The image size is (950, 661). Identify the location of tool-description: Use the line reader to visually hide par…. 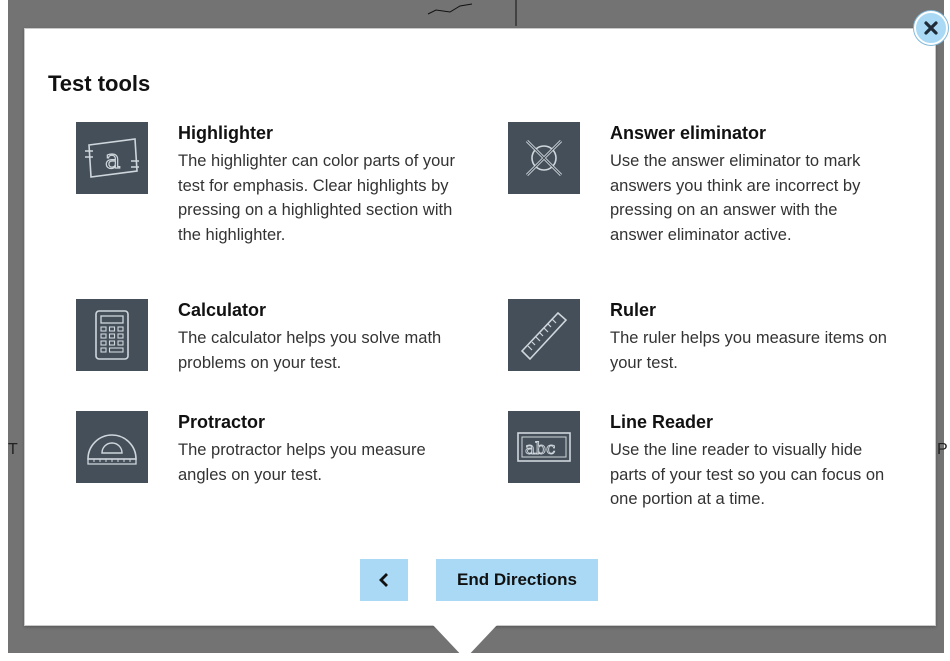
(747, 475).